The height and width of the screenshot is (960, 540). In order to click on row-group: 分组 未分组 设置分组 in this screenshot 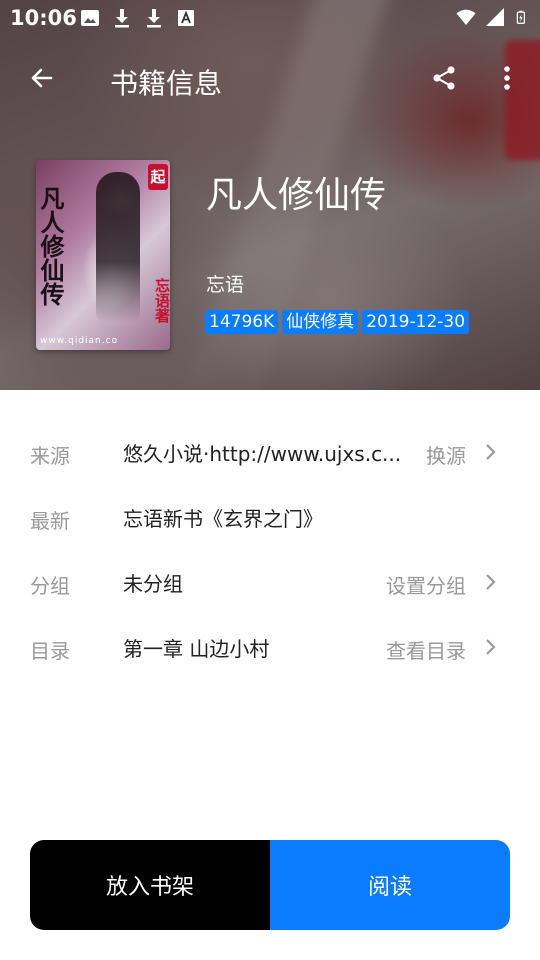, I will do `click(270, 582)`.